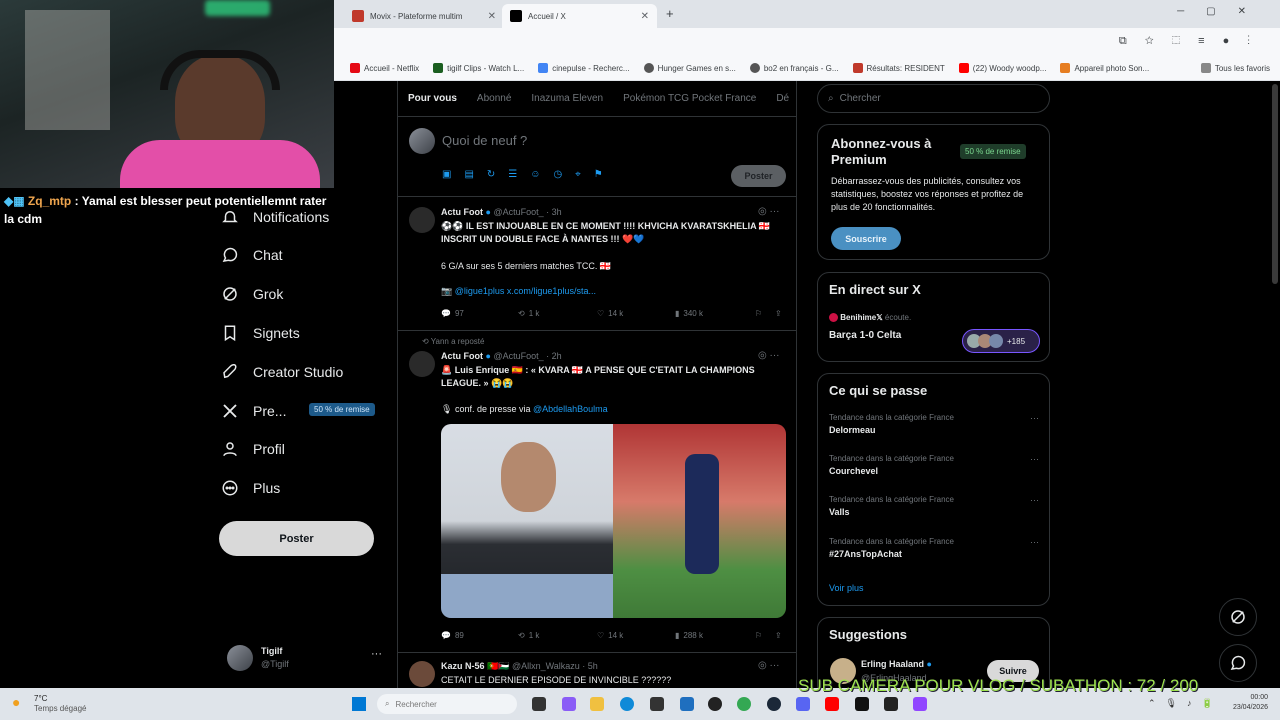 This screenshot has width=1280, height=720. I want to click on tweet-author: Kazu N-56 🇵🇹🇵🇸, so click(475, 666).